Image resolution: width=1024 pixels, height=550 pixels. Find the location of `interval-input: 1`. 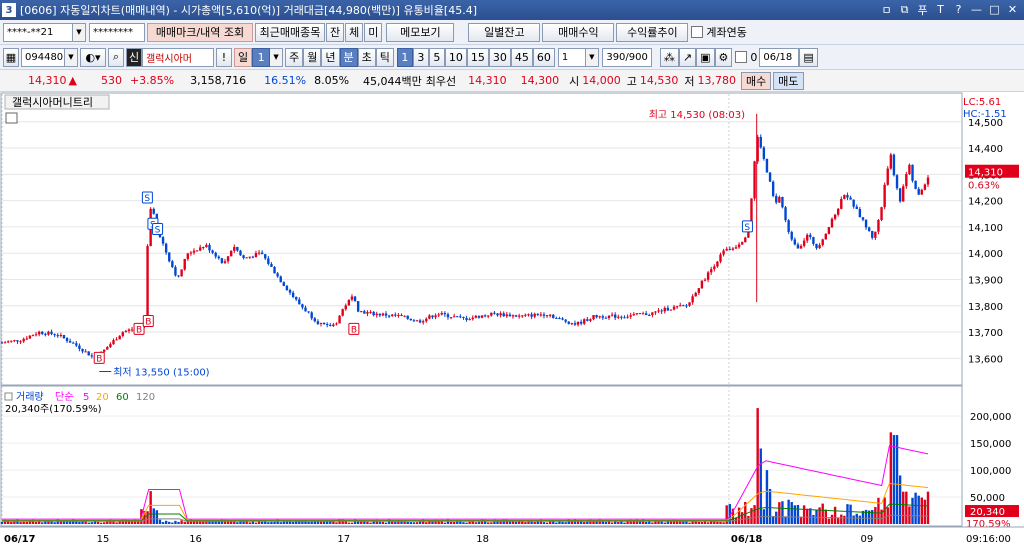

interval-input: 1 is located at coordinates (571, 57).